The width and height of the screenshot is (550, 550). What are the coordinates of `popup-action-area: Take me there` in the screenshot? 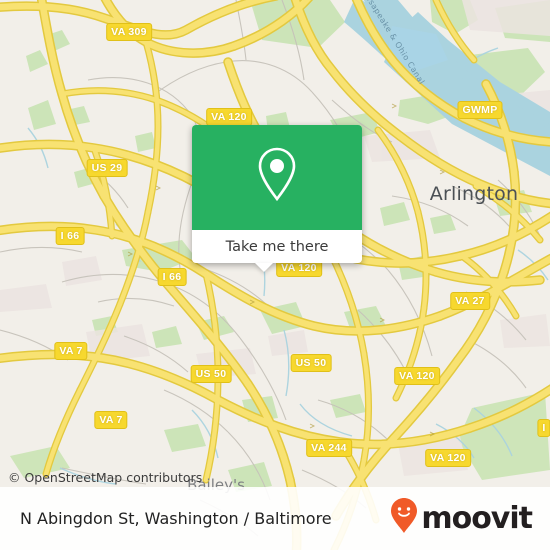 It's located at (277, 251).